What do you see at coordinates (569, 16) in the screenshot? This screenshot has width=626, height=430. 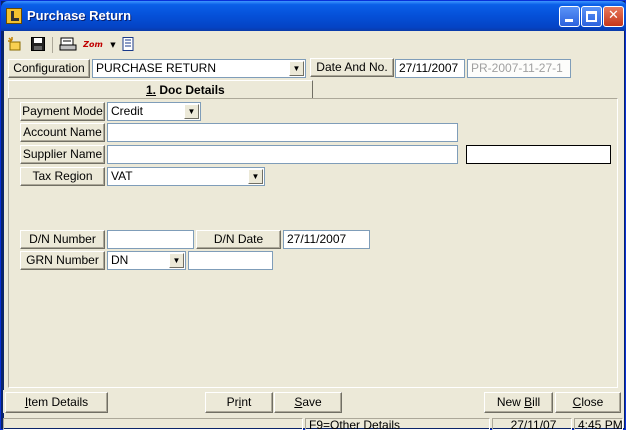 I see `minimize-button` at bounding box center [569, 16].